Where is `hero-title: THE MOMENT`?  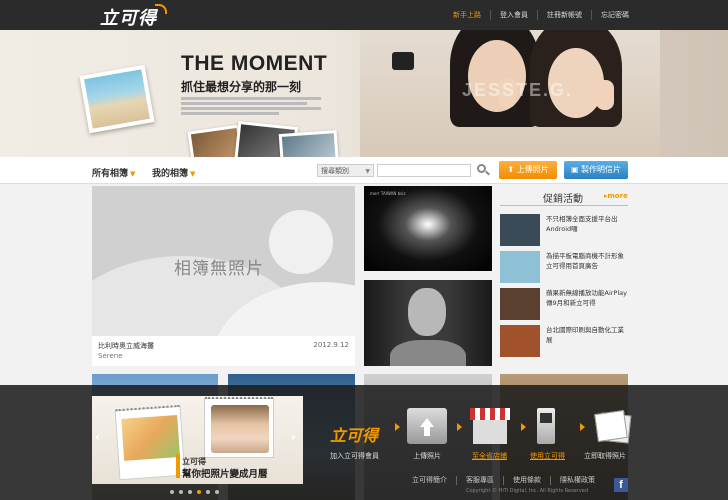
hero-title: THE MOMENT is located at coordinates (254, 63).